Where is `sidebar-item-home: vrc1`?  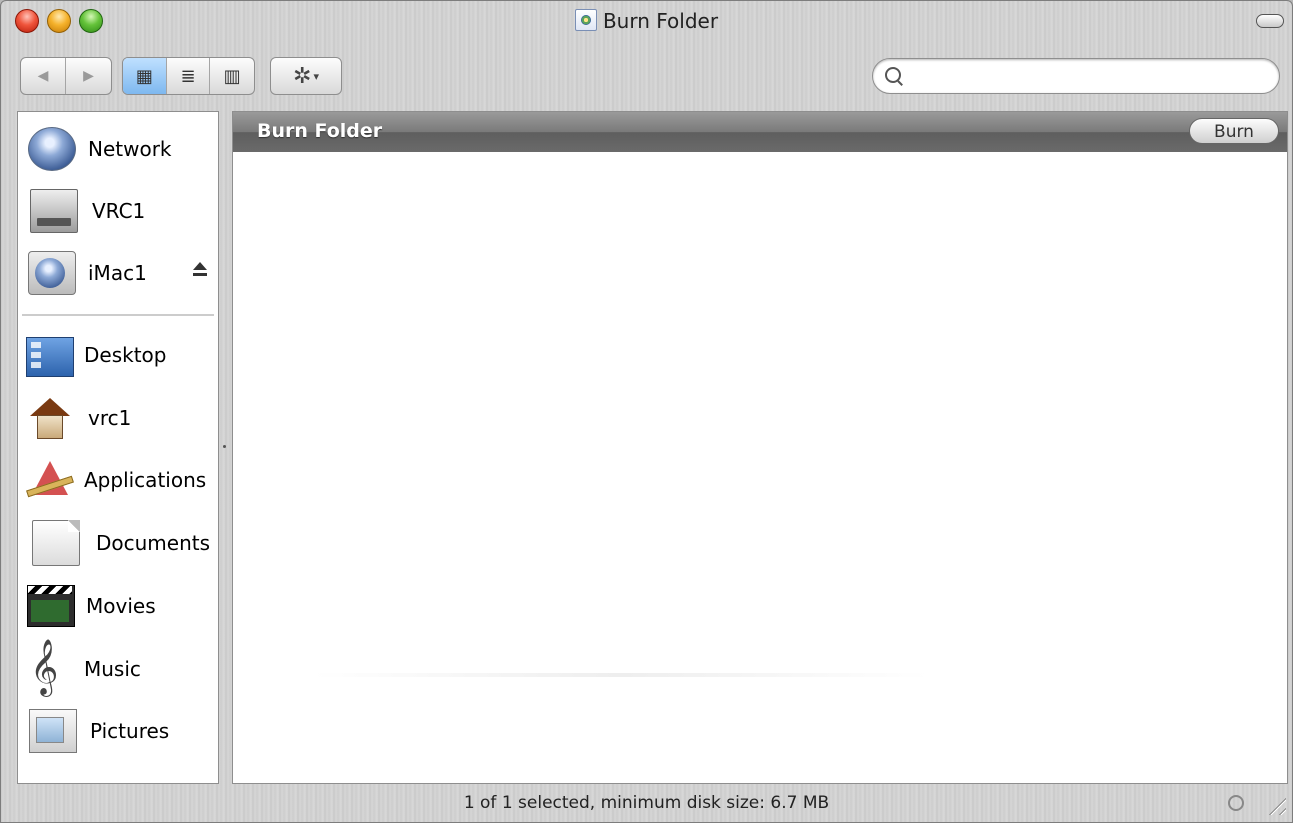 sidebar-item-home: vrc1 is located at coordinates (121, 418).